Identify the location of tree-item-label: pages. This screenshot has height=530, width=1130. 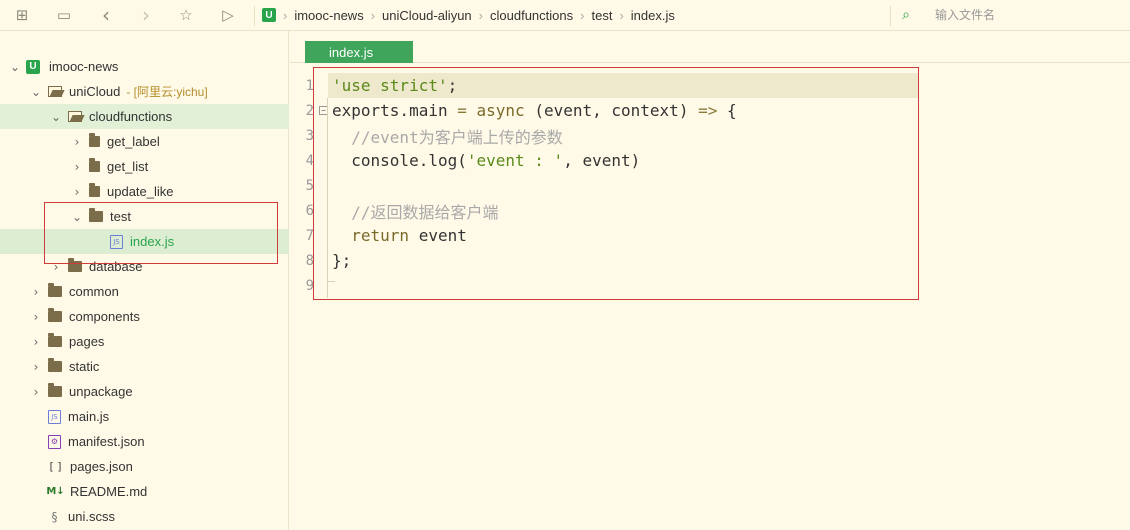
(87, 341).